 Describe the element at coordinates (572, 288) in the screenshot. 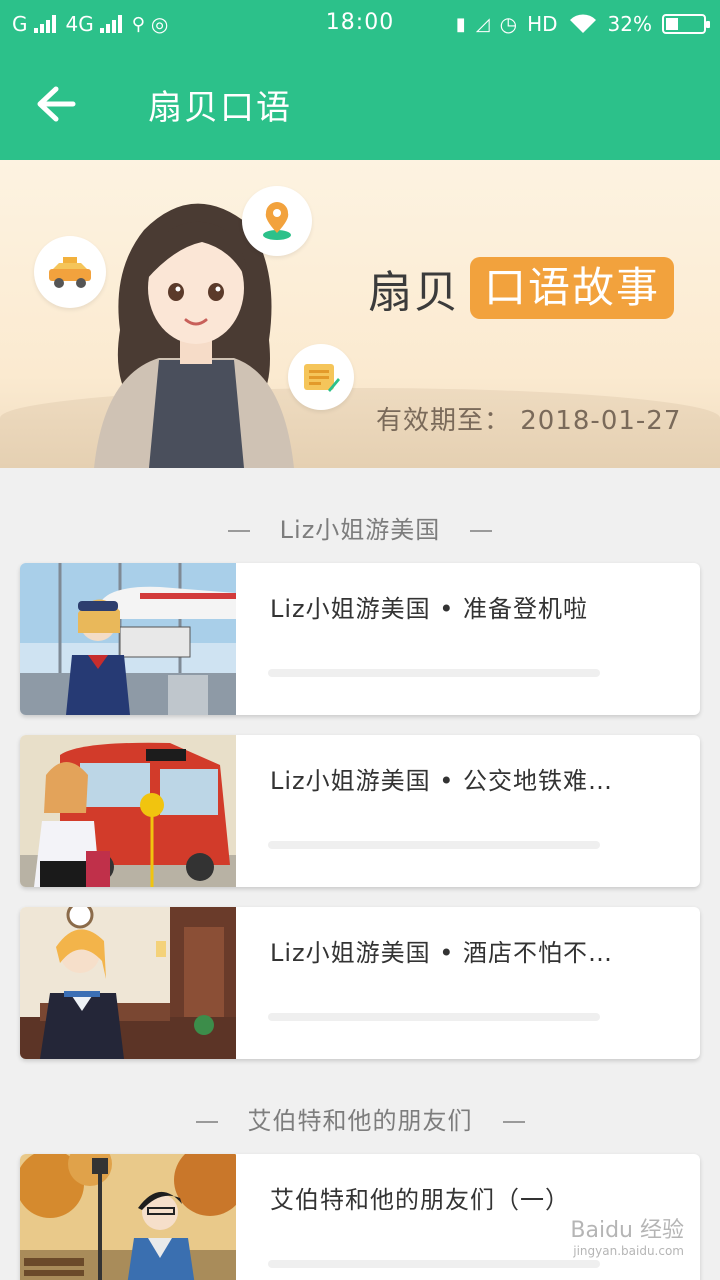

I see `brand-tag: 口语故事` at that location.